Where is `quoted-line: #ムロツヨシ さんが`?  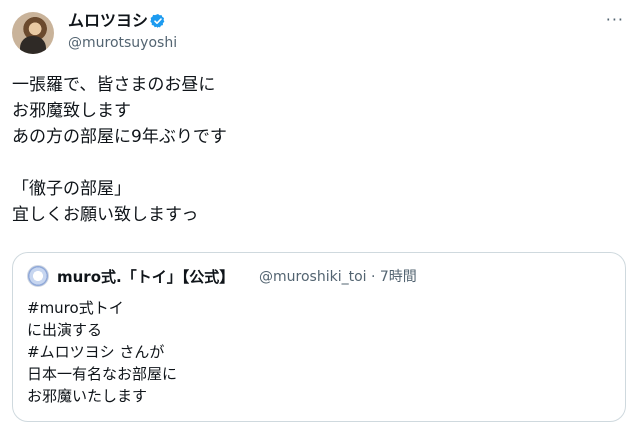 quoted-line: #ムロツヨシ さんが is located at coordinates (96, 352).